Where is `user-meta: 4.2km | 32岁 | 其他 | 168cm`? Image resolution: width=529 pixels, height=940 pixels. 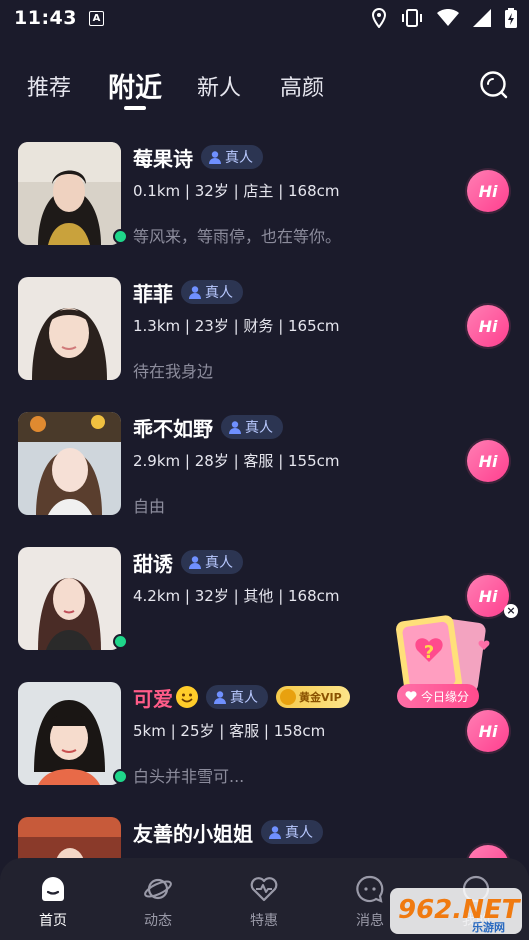
user-meta: 4.2km | 32岁 | 其他 | 168cm is located at coordinates (236, 596).